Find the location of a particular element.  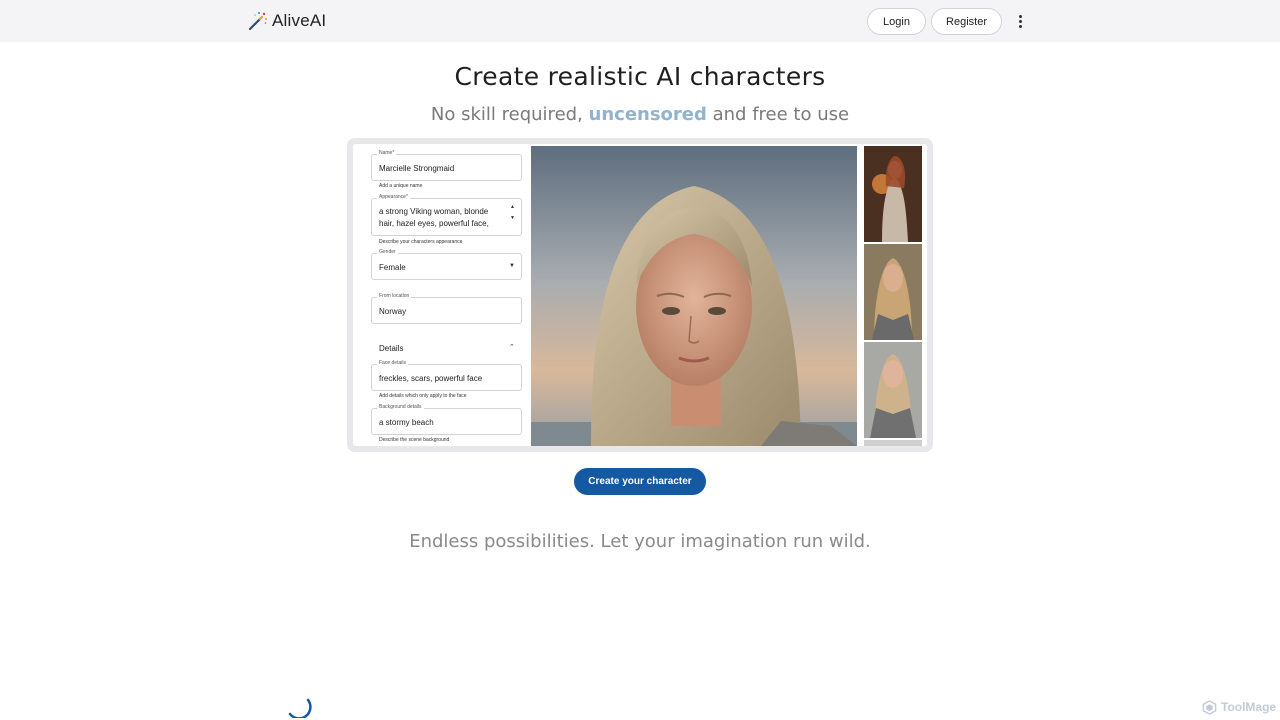

subtitle-text-start: No skill required, is located at coordinates (509, 114).